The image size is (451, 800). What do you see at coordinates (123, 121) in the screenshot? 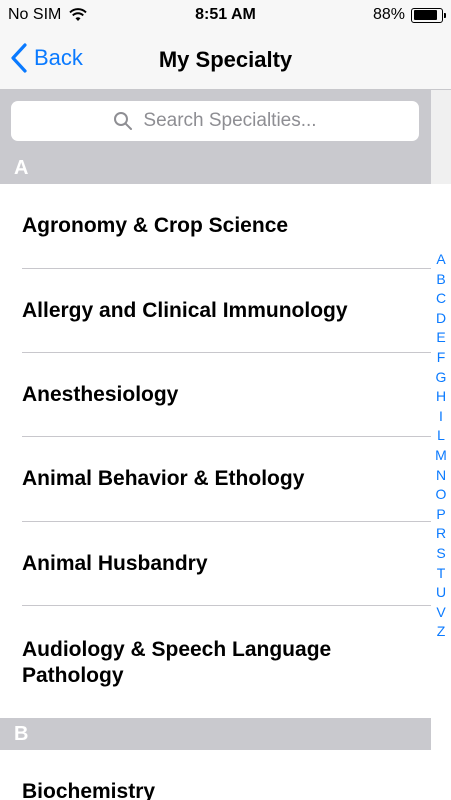
I see `search-icon` at bounding box center [123, 121].